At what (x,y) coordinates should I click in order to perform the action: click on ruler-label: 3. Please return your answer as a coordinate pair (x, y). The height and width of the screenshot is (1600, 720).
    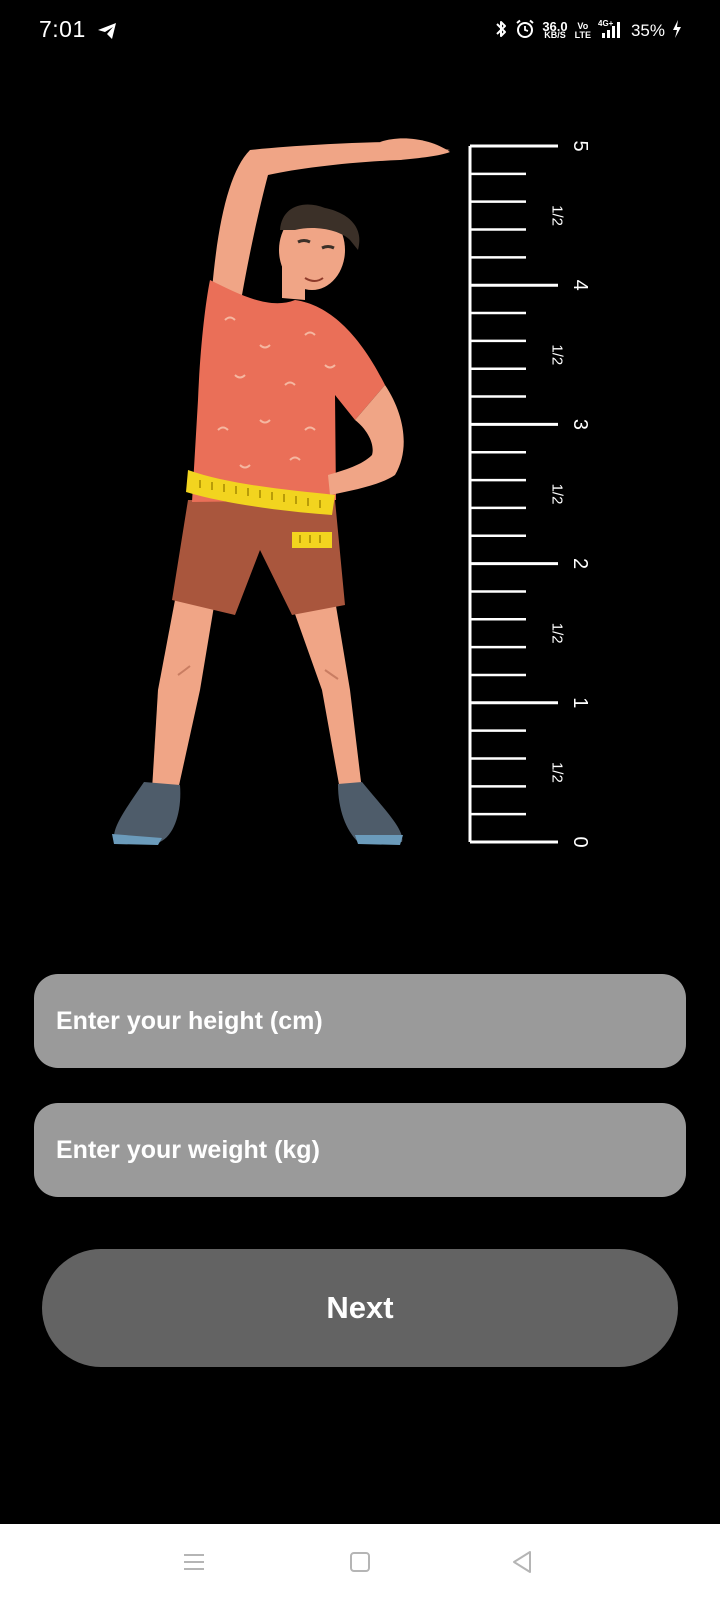
    Looking at the image, I should click on (580, 424).